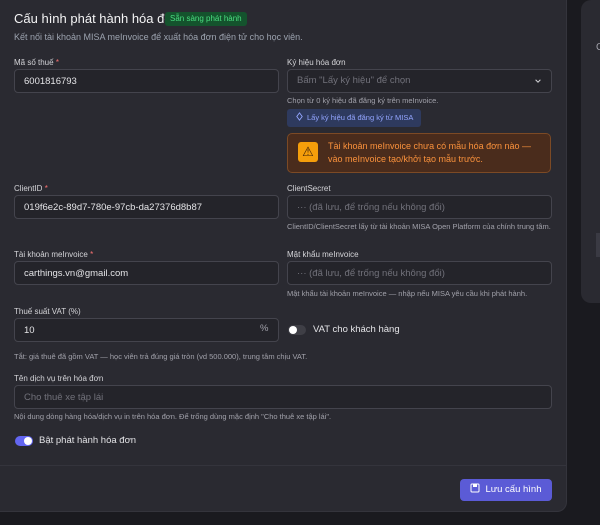  I want to click on invoice-symbol-placeholder: Bấm "Lấy ký hiệu" để chọn, so click(354, 80).